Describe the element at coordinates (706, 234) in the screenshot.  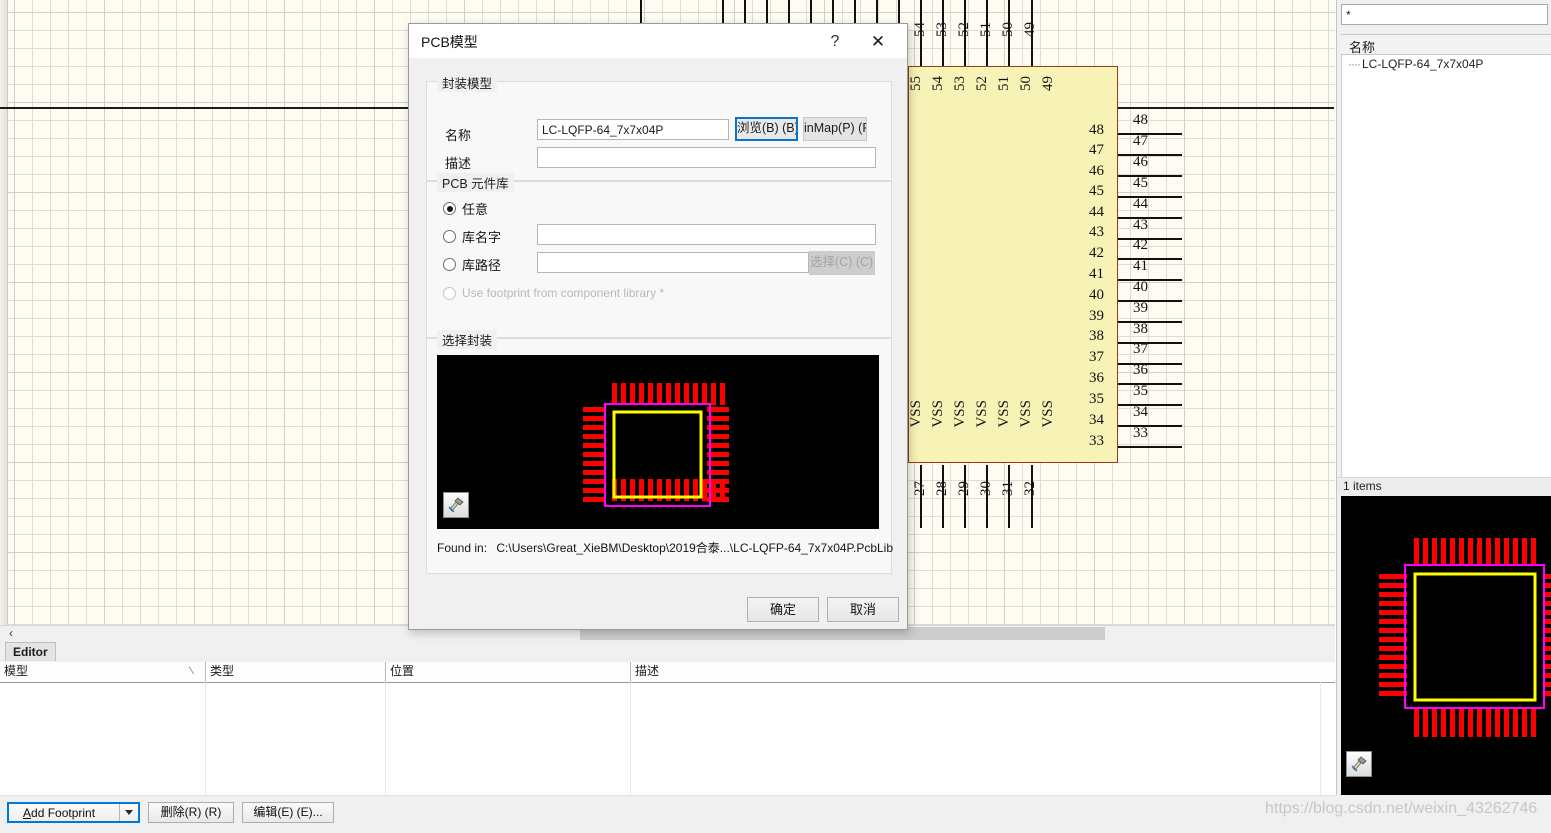
I see `library-name-input` at that location.